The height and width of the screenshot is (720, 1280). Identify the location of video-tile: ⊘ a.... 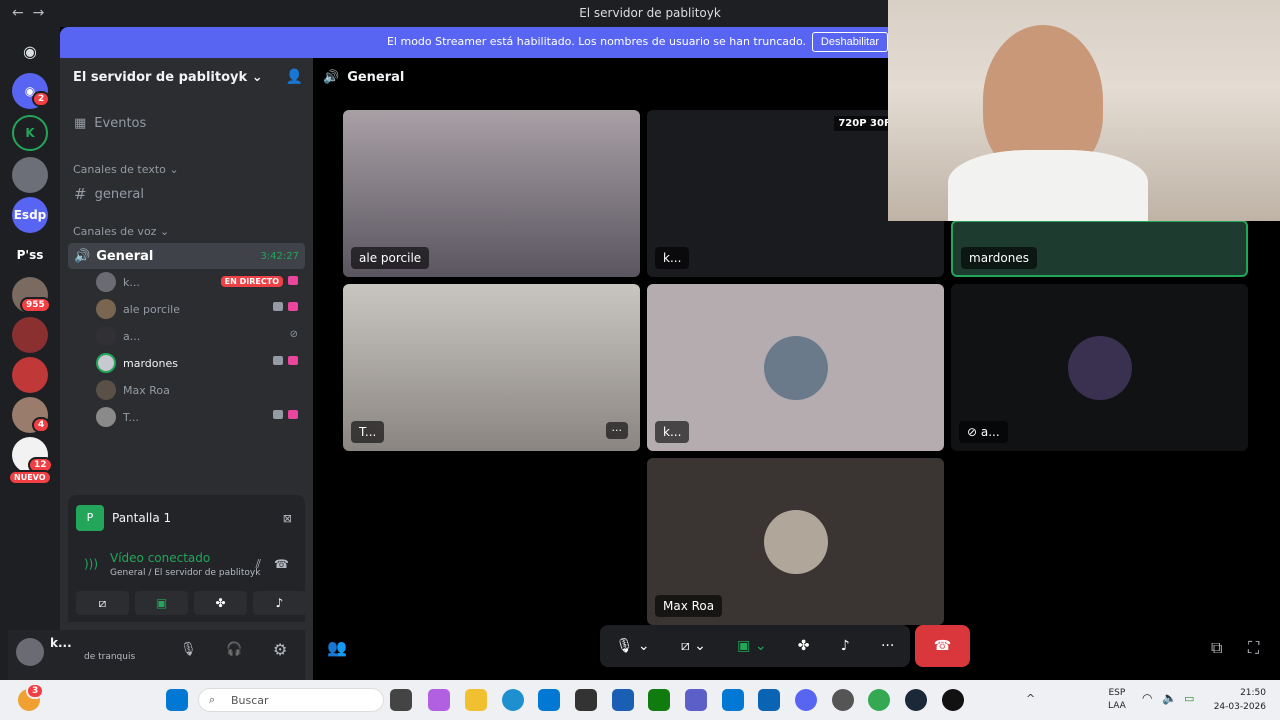
(1099, 367).